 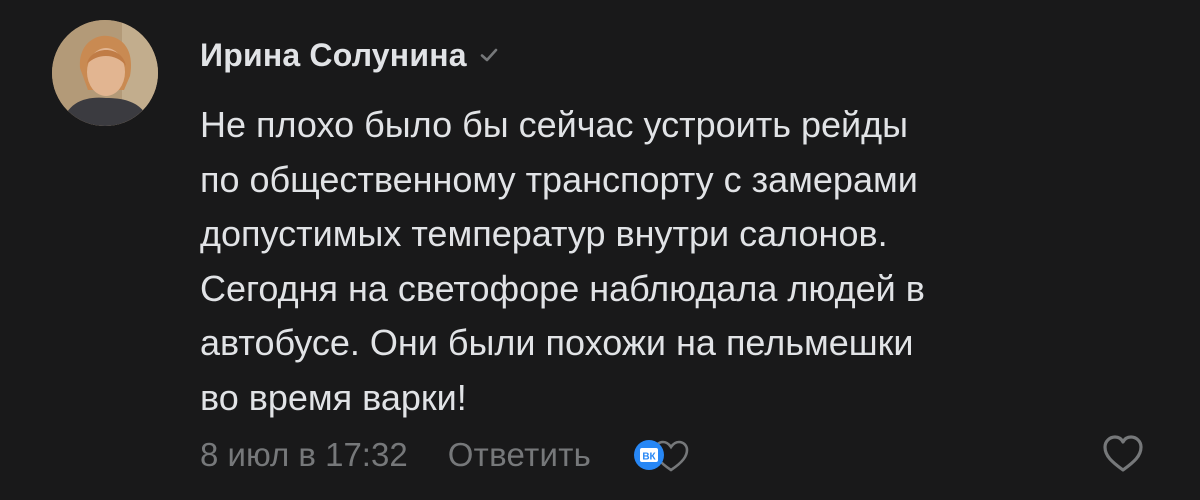 I want to click on heart-icon: ВК, so click(x=661, y=456).